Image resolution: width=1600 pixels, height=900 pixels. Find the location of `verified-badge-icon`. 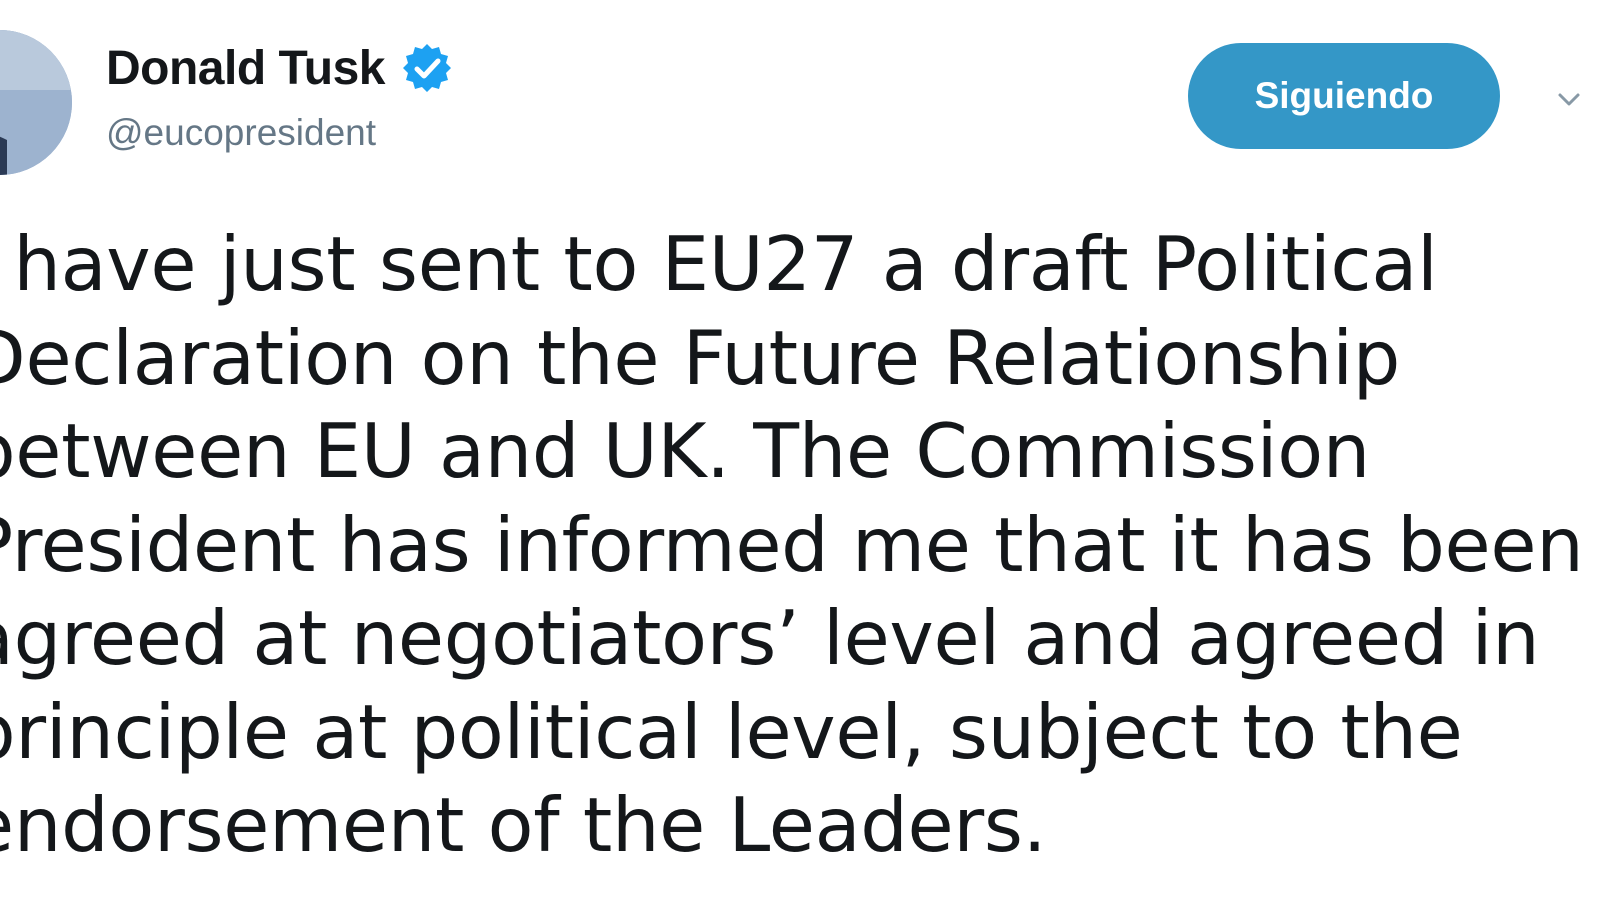

verified-badge-icon is located at coordinates (426, 68).